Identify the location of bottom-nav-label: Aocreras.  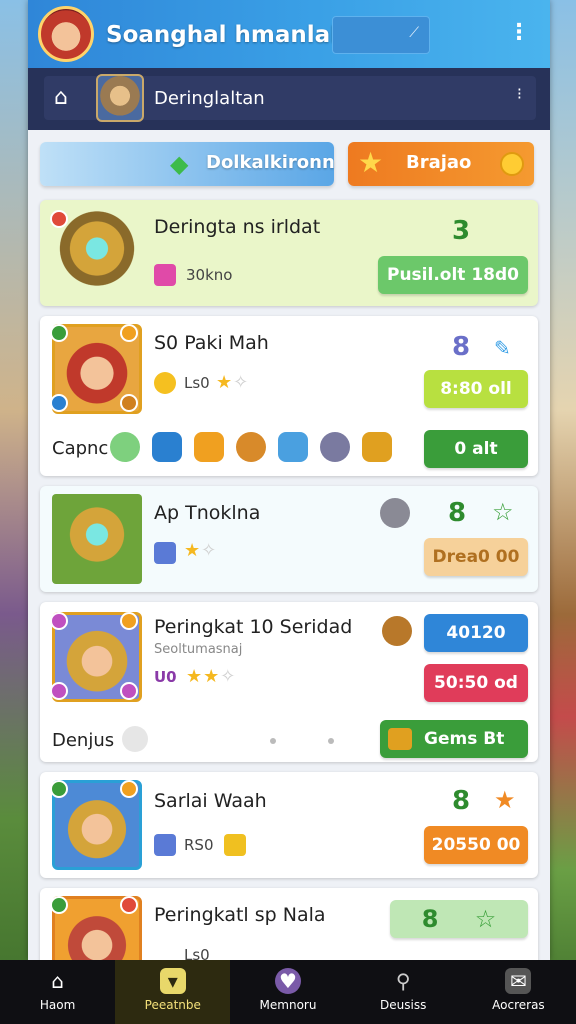
(518, 1005).